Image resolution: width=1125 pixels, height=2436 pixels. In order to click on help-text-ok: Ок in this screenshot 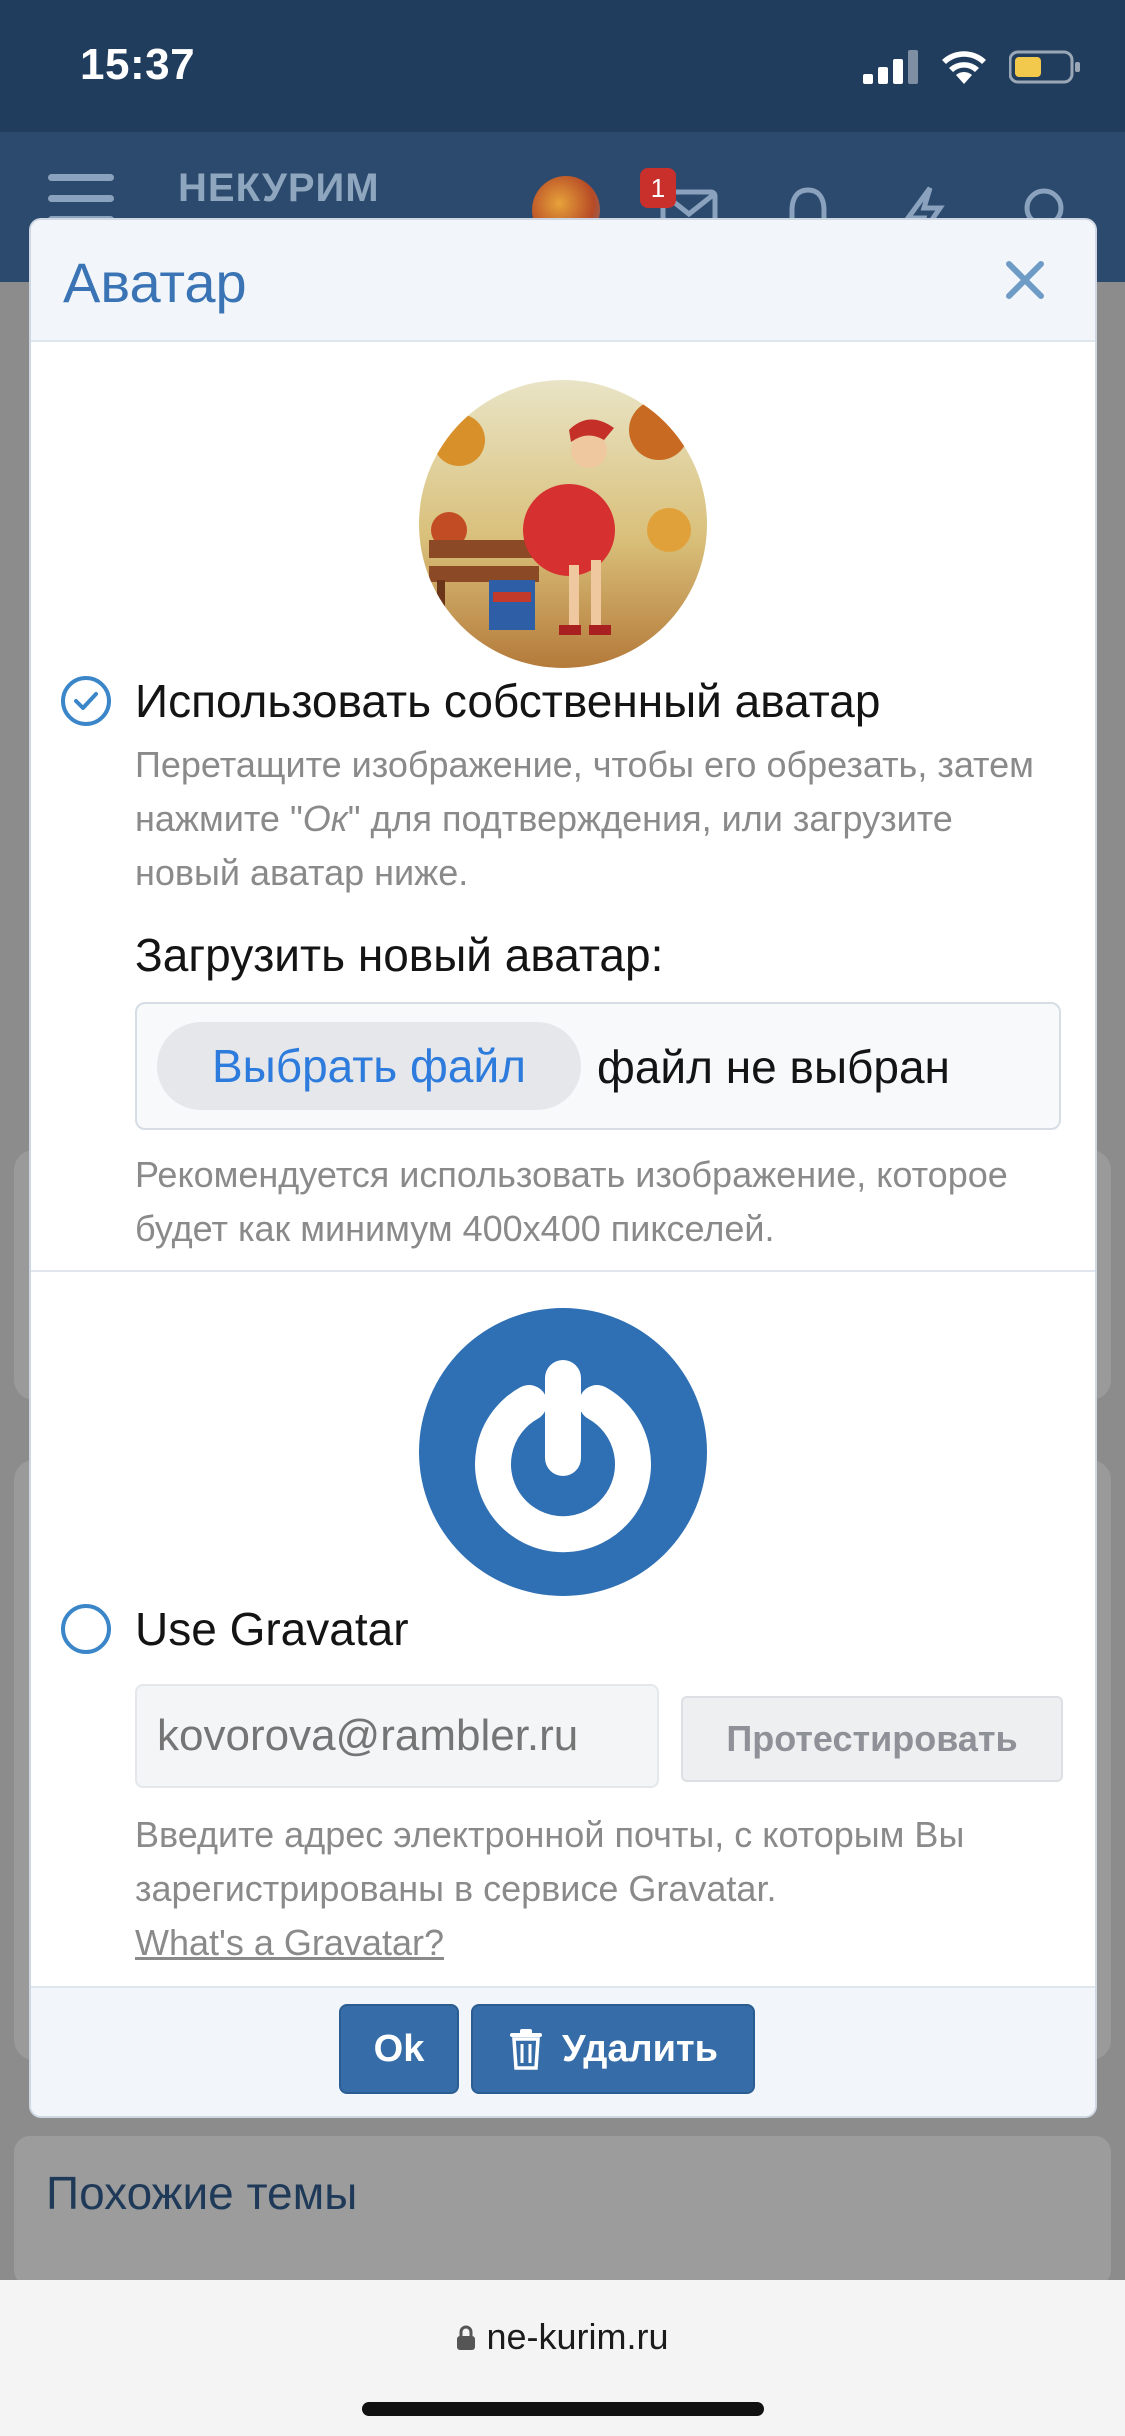, I will do `click(325, 818)`.